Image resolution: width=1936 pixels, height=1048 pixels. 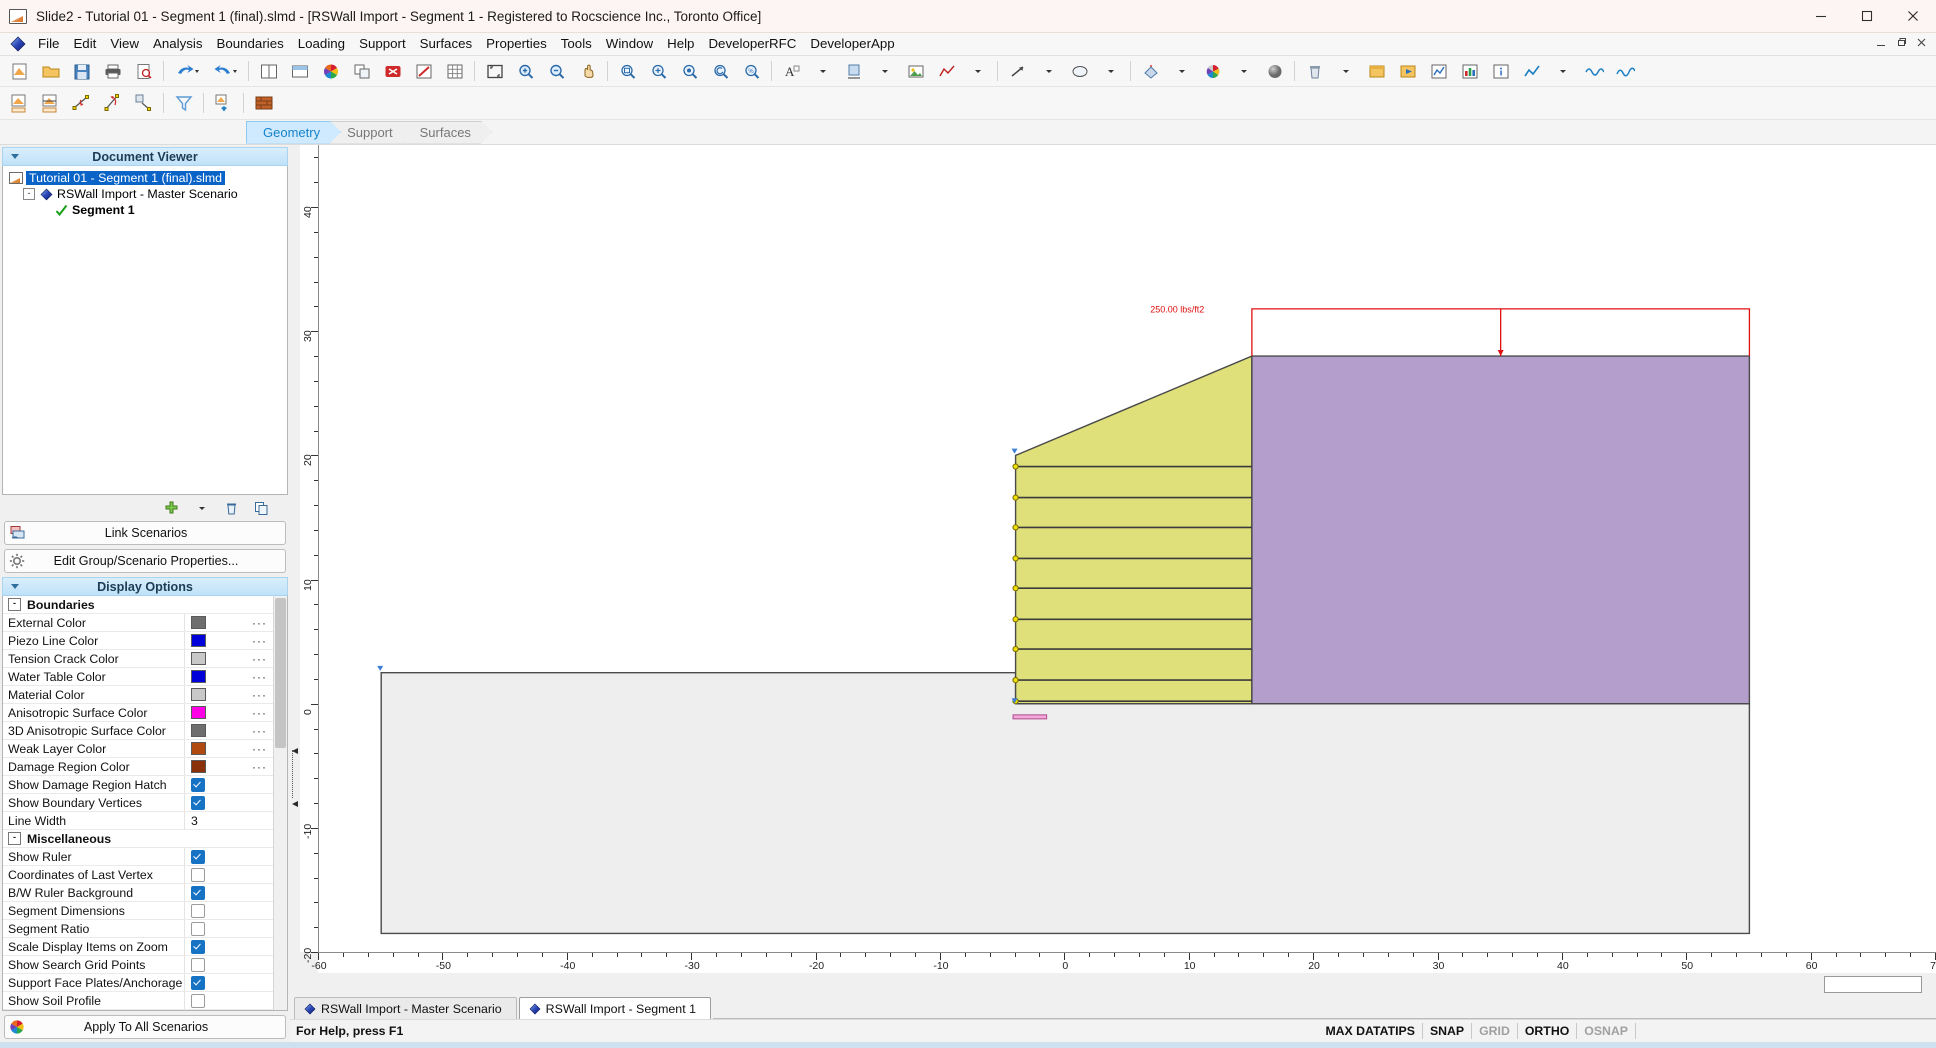 I want to click on zoom-extents-icon, so click(x=658, y=71).